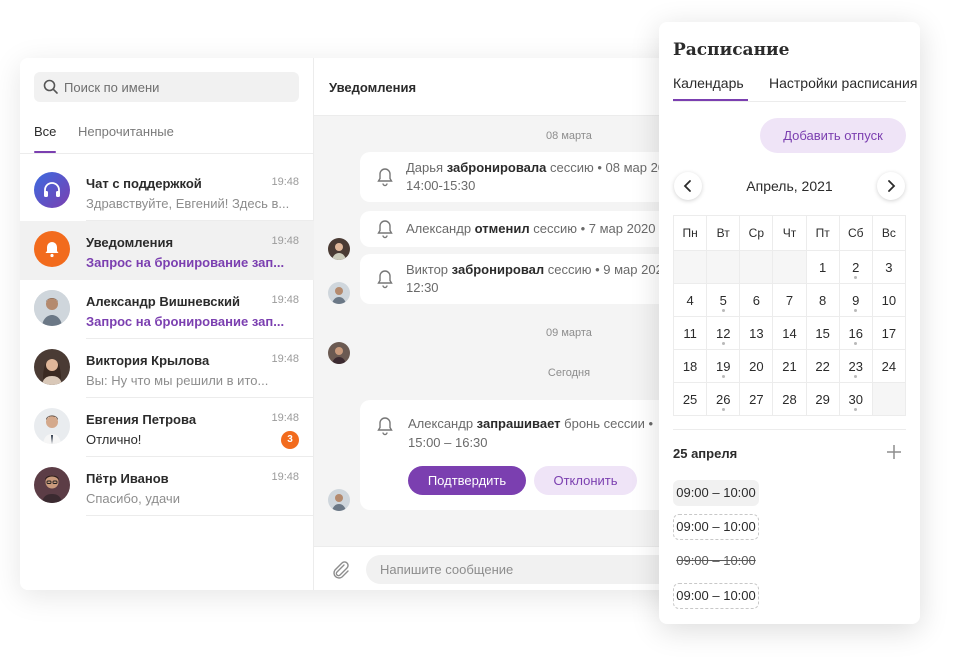 This screenshot has width=960, height=664. I want to click on calendar-day: 13, so click(757, 333).